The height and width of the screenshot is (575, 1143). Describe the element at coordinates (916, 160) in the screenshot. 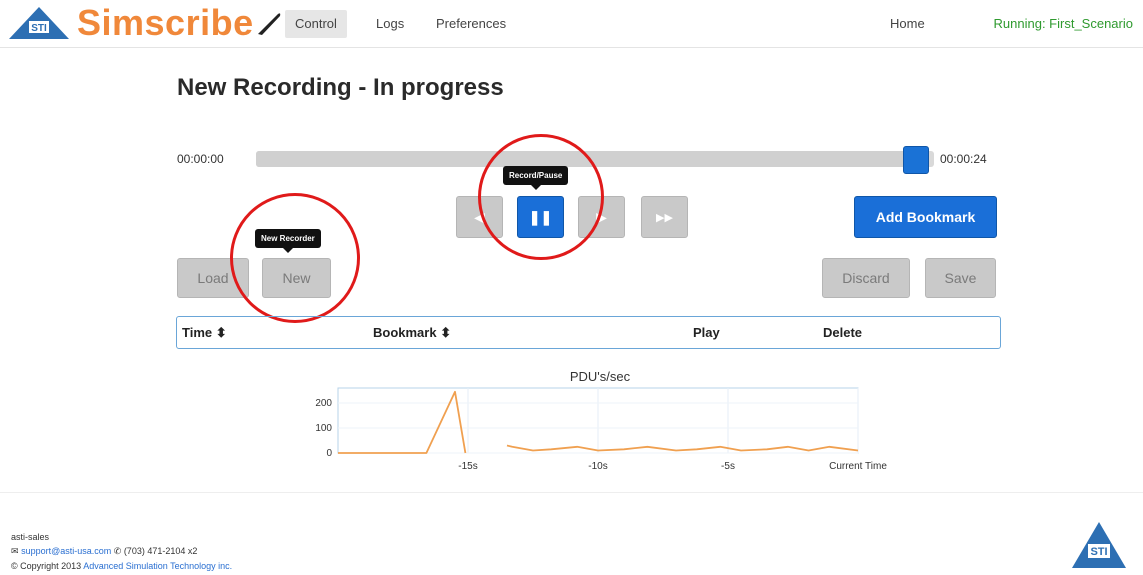

I see `progress-handle` at that location.